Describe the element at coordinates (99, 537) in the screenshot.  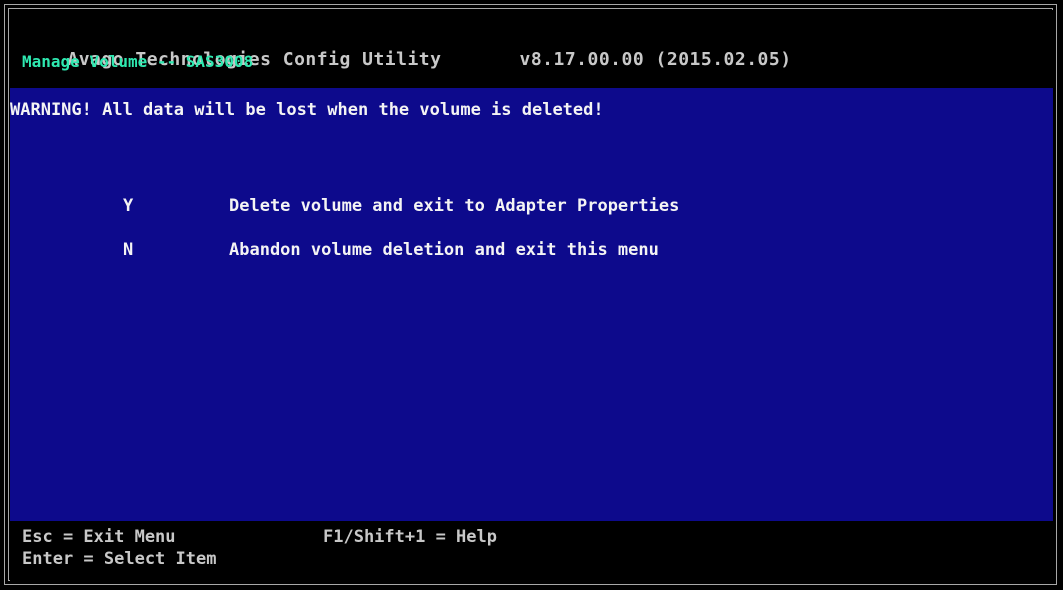
I see `esc-hint: Esc = Exit Menu` at that location.